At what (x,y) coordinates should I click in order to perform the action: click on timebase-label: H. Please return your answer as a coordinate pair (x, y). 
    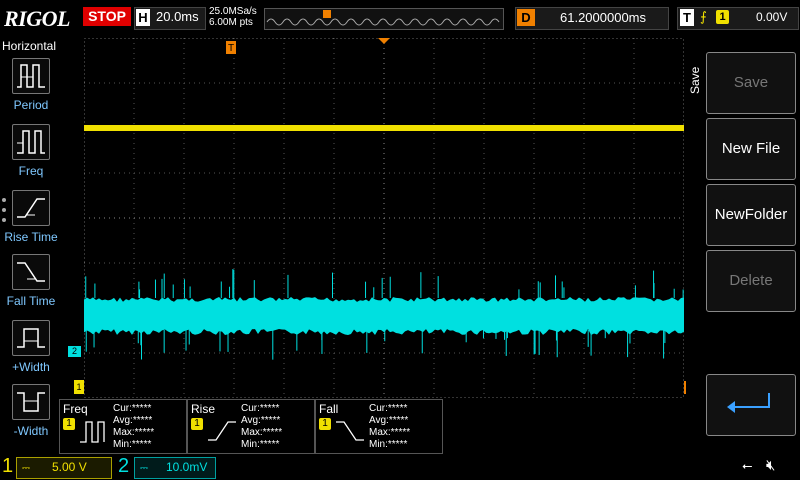
    Looking at the image, I should click on (143, 17).